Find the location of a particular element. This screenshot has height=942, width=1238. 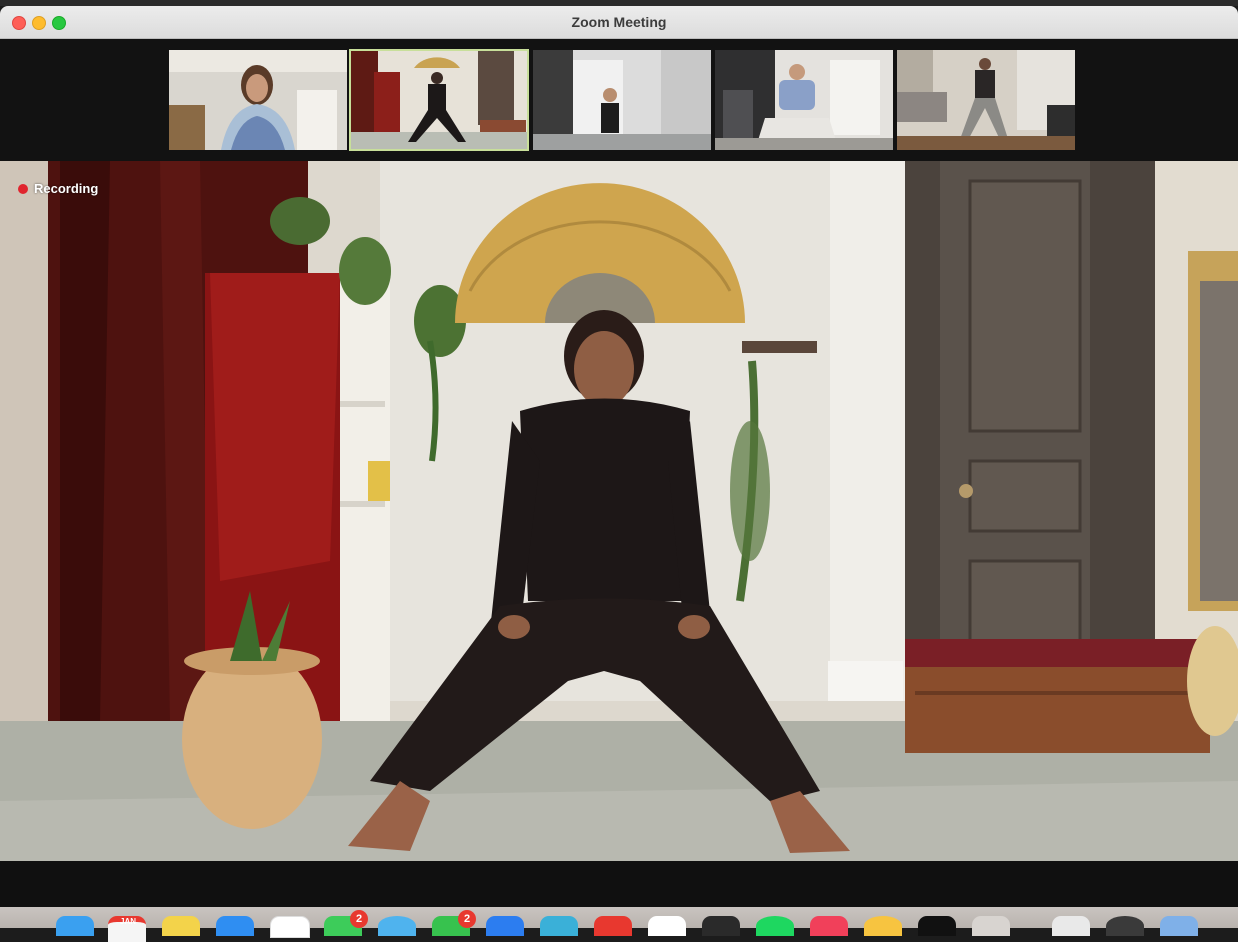

quicktime-icon is located at coordinates (1125, 926).